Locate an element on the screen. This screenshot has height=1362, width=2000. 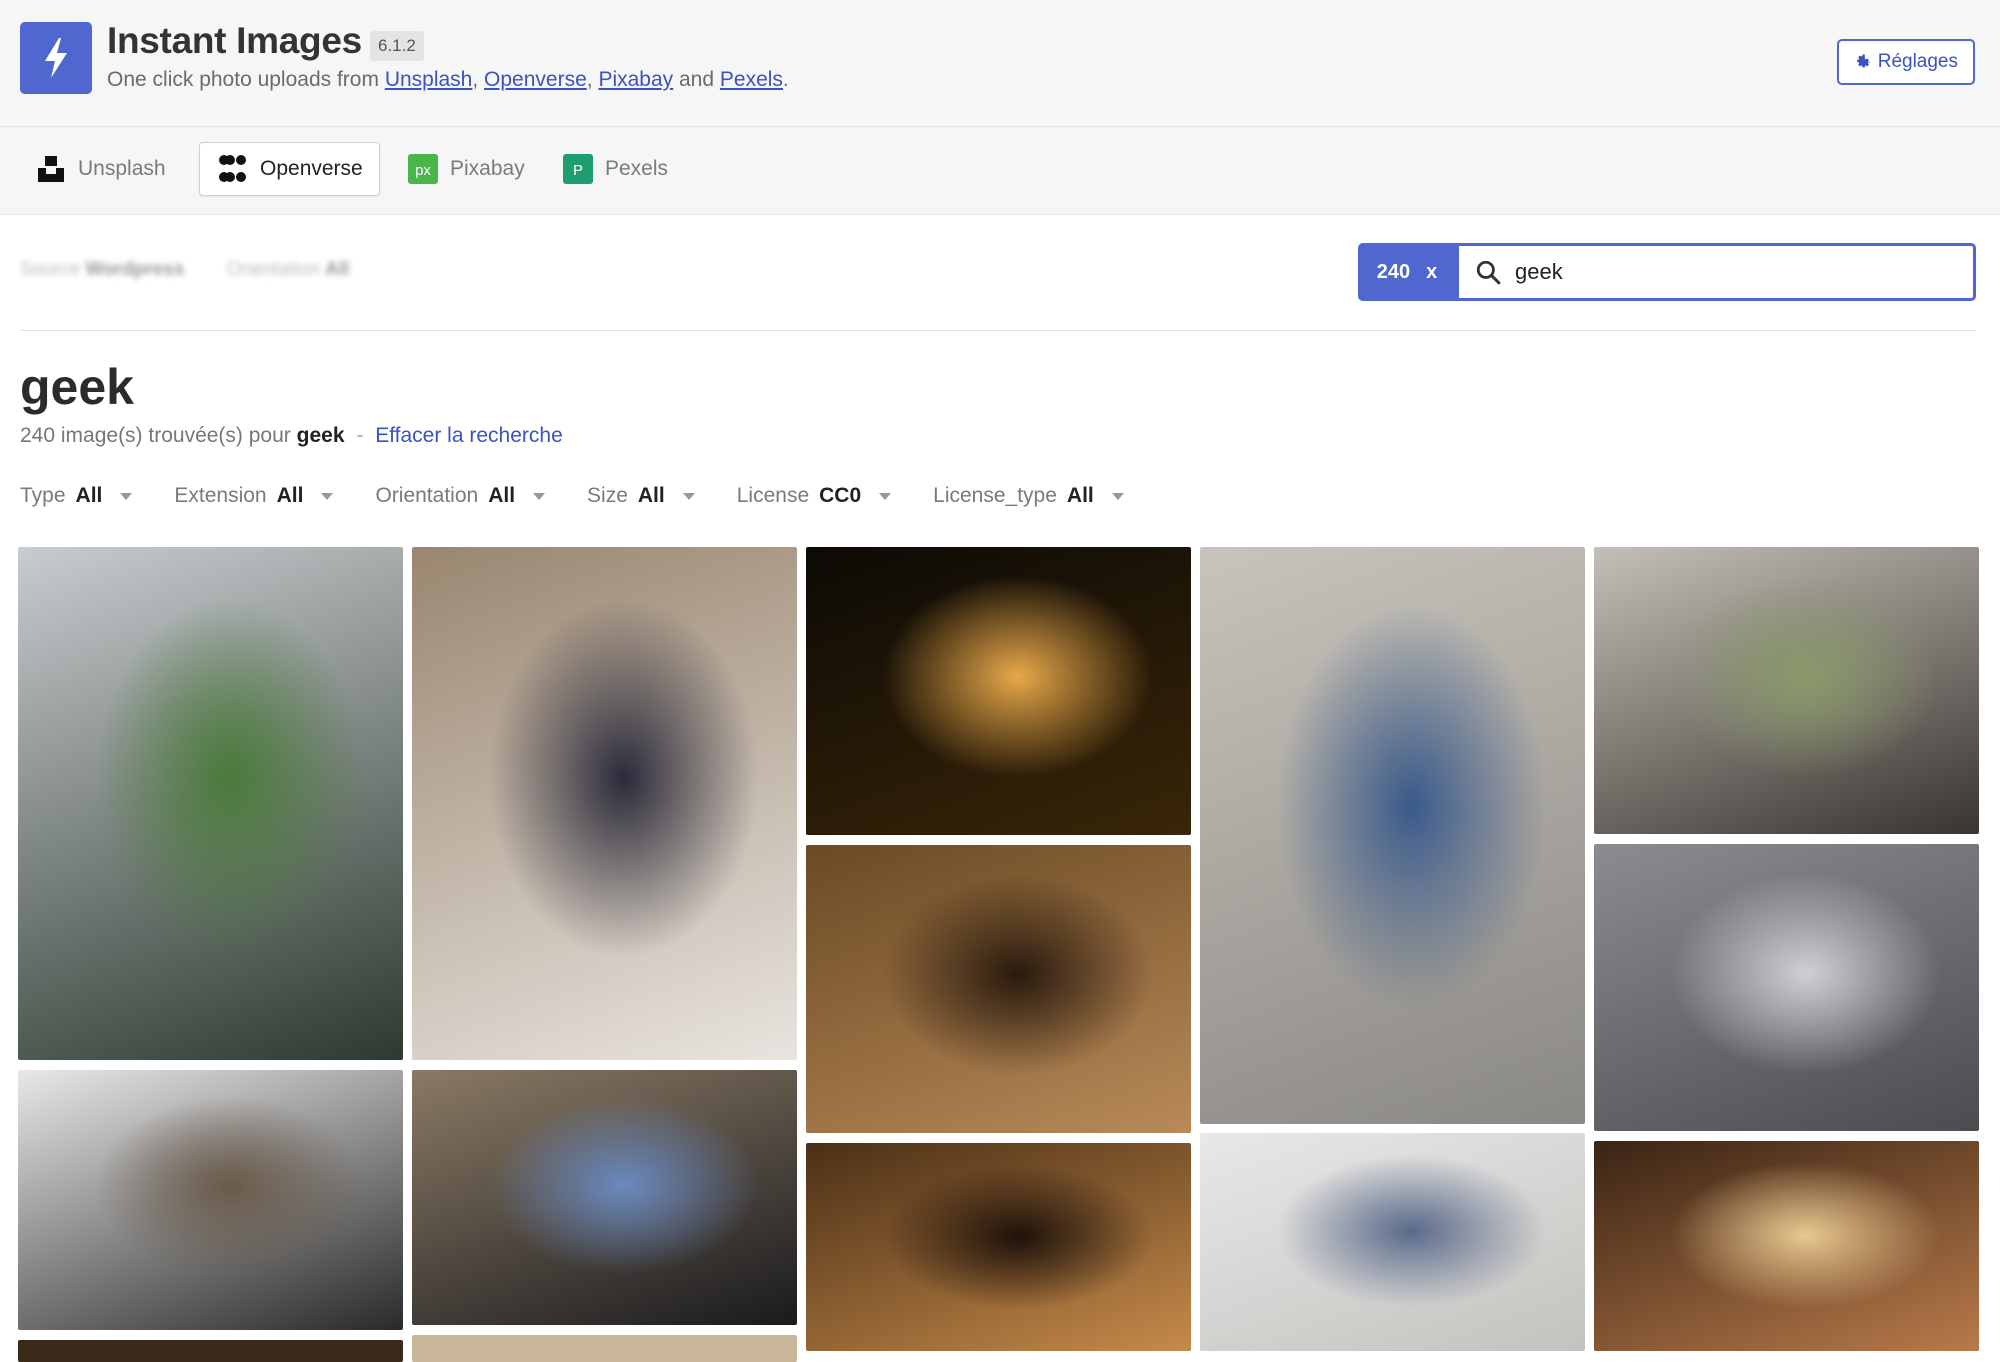
app-title: Instant Images is located at coordinates (234, 40).